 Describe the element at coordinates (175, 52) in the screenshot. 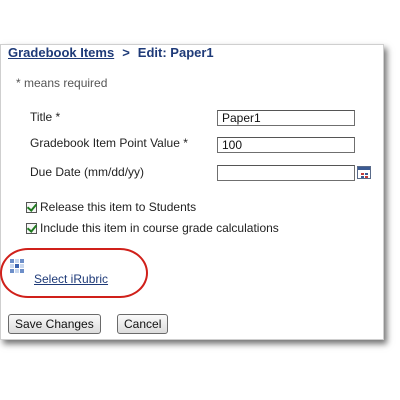

I see `breadcrumb-current: Edit: Paper1` at that location.